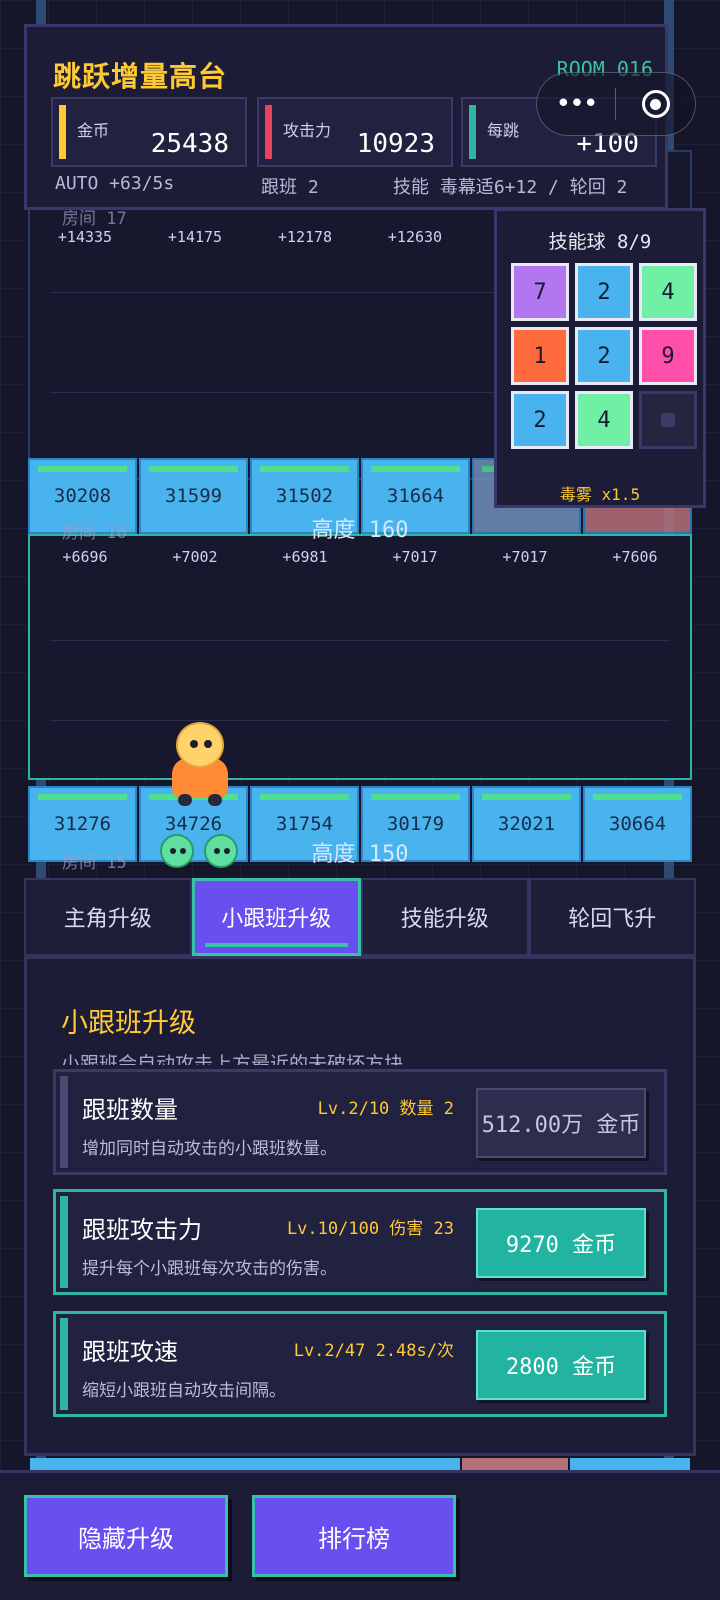 The image size is (720, 1600). What do you see at coordinates (503, 130) in the screenshot?
I see `stat-label: 每跳` at bounding box center [503, 130].